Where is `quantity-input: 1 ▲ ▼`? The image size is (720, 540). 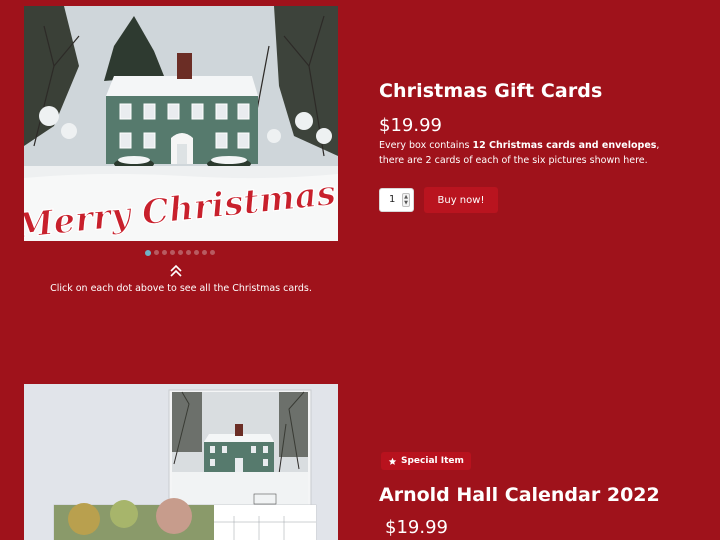
quantity-input: 1 ▲ ▼ is located at coordinates (396, 200).